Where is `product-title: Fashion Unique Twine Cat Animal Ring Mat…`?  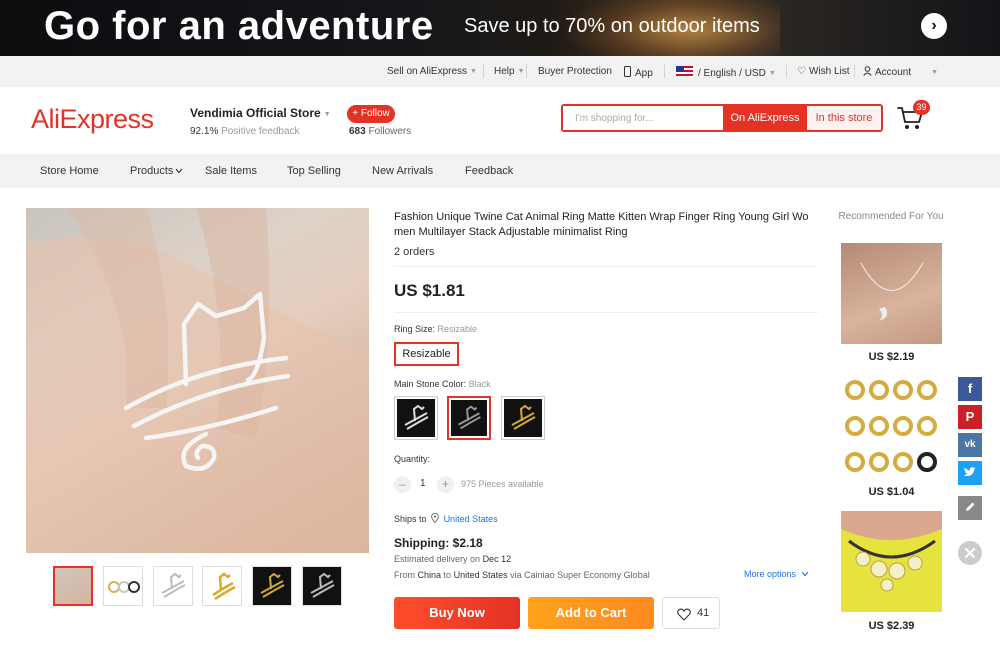
product-title: Fashion Unique Twine Cat Animal Ring Mat… is located at coordinates (601, 224).